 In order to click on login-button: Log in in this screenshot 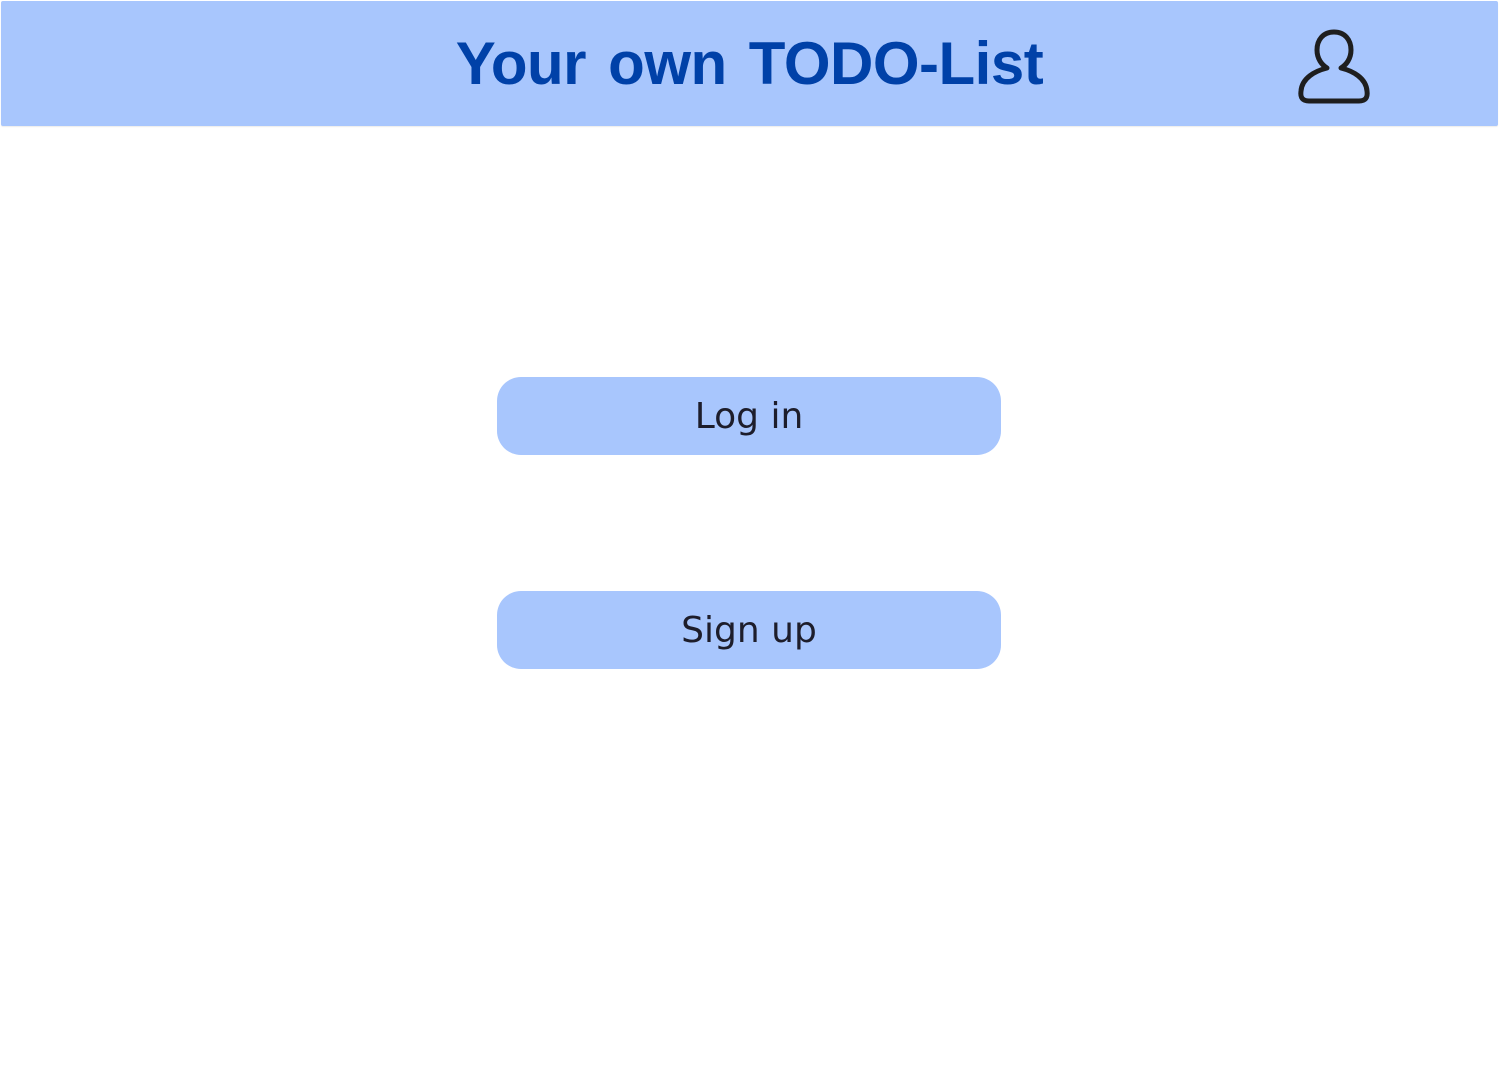, I will do `click(749, 416)`.